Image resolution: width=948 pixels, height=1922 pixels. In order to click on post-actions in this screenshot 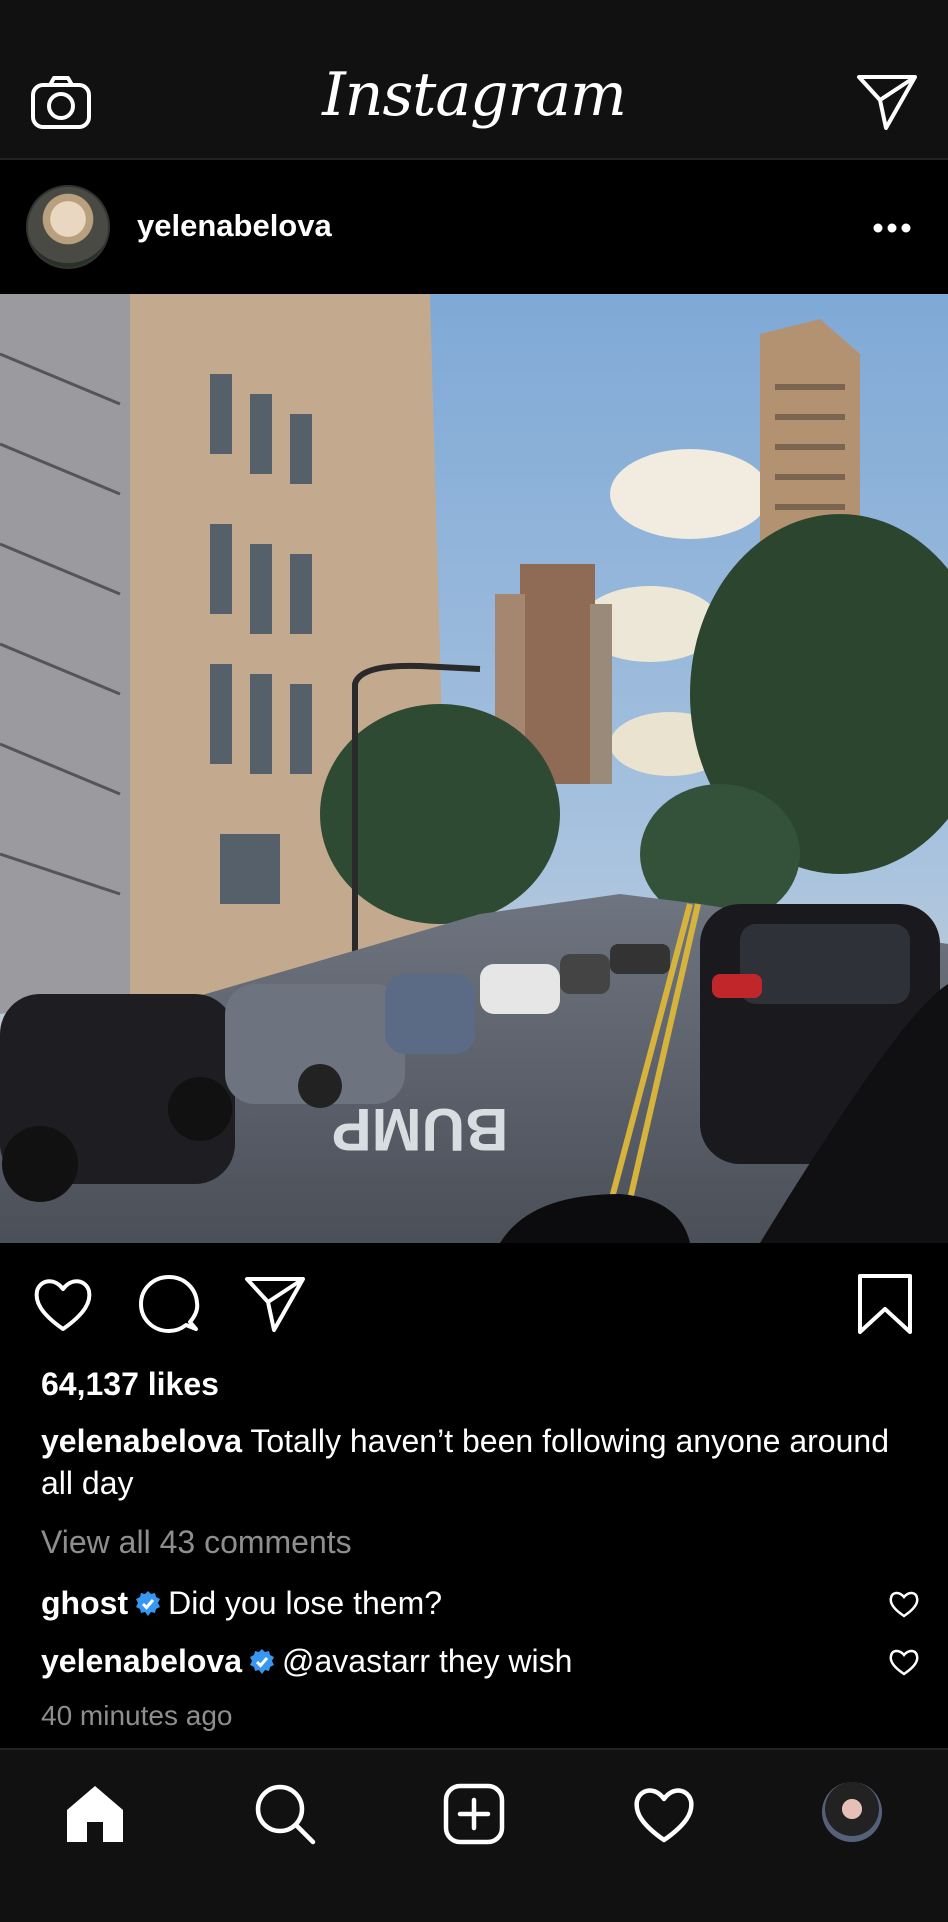, I will do `click(474, 1303)`.